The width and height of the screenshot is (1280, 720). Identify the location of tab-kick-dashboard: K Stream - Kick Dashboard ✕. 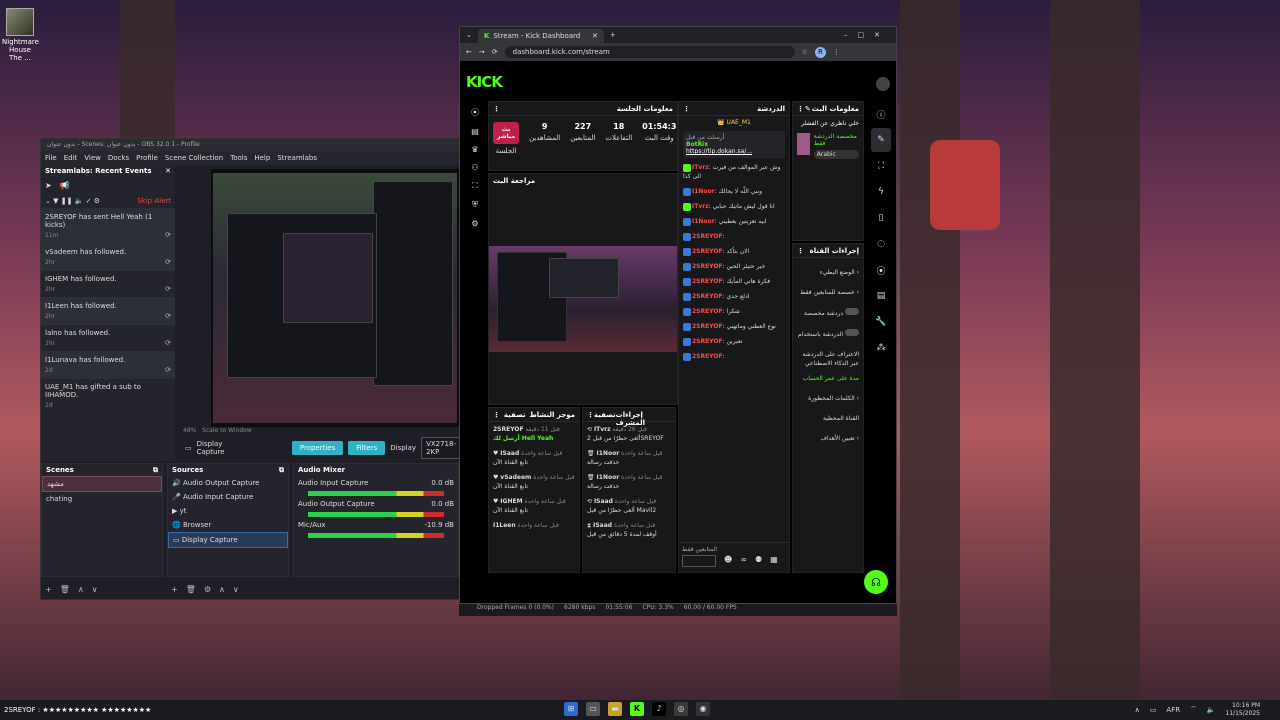
(540, 36).